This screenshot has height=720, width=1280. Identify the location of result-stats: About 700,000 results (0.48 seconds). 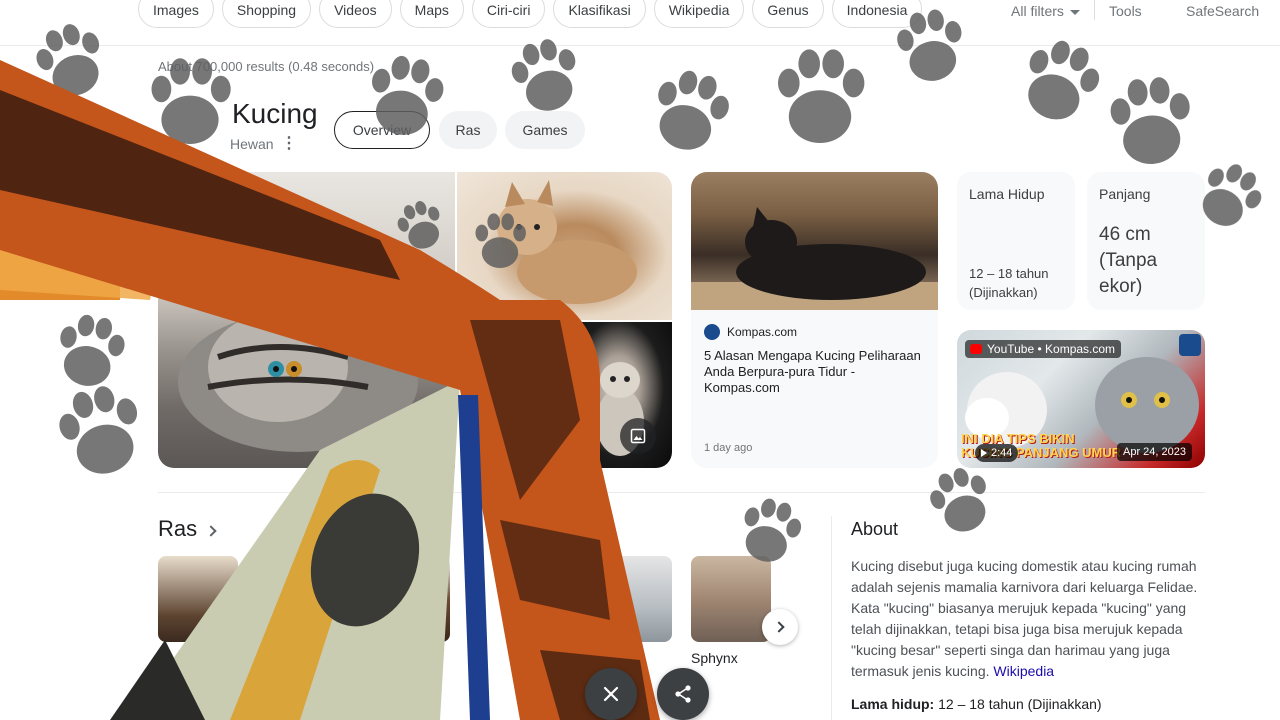
(266, 66).